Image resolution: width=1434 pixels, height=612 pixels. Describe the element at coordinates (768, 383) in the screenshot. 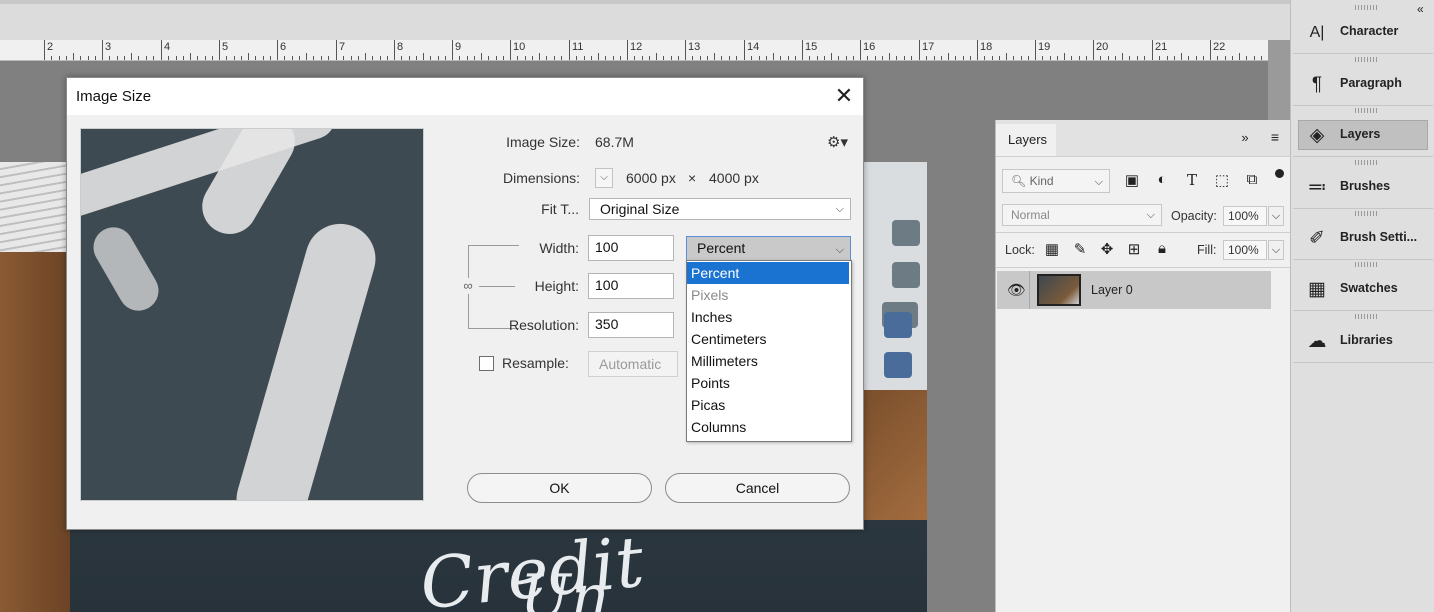

I see `unit-option-points: Points` at that location.